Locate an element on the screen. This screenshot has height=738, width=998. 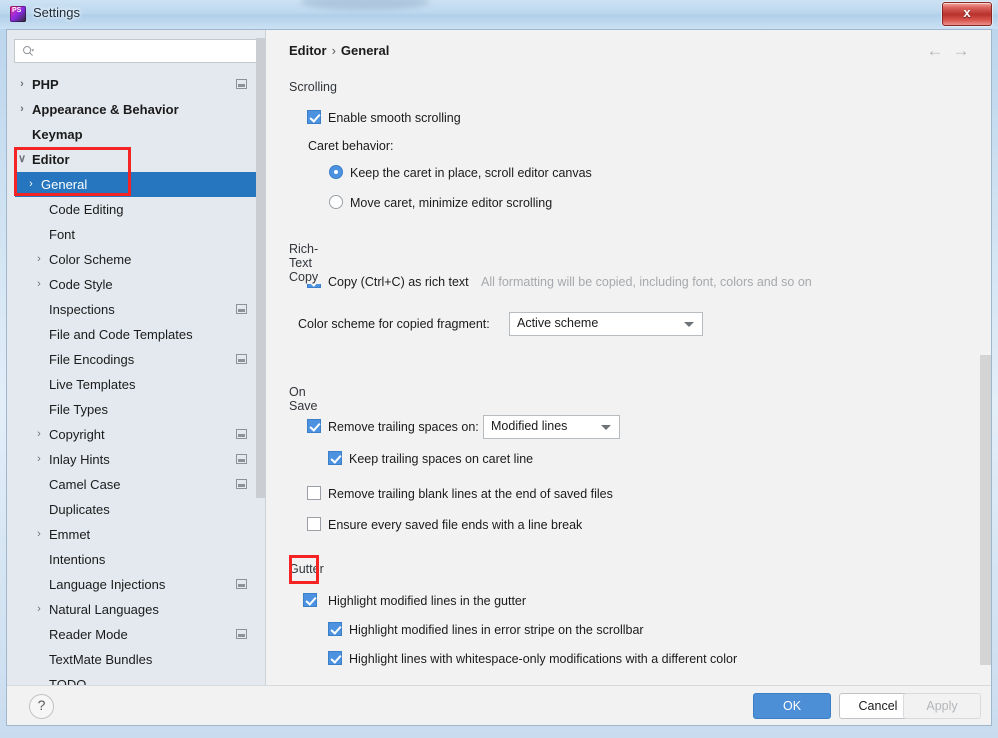
sidebar-item-intentions: Intentions is located at coordinates (136, 559).